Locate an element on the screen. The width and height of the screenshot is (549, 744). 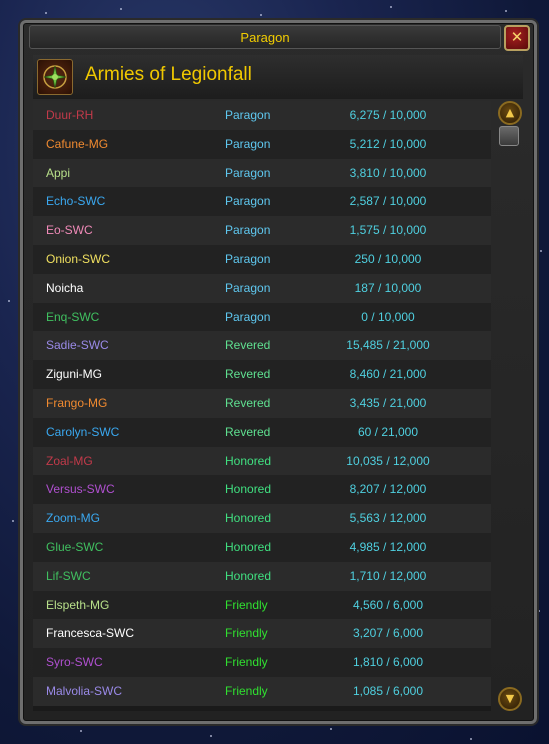
list-item: Zoal-MG Honored 10,035 / 12,000 is located at coordinates (262, 461).